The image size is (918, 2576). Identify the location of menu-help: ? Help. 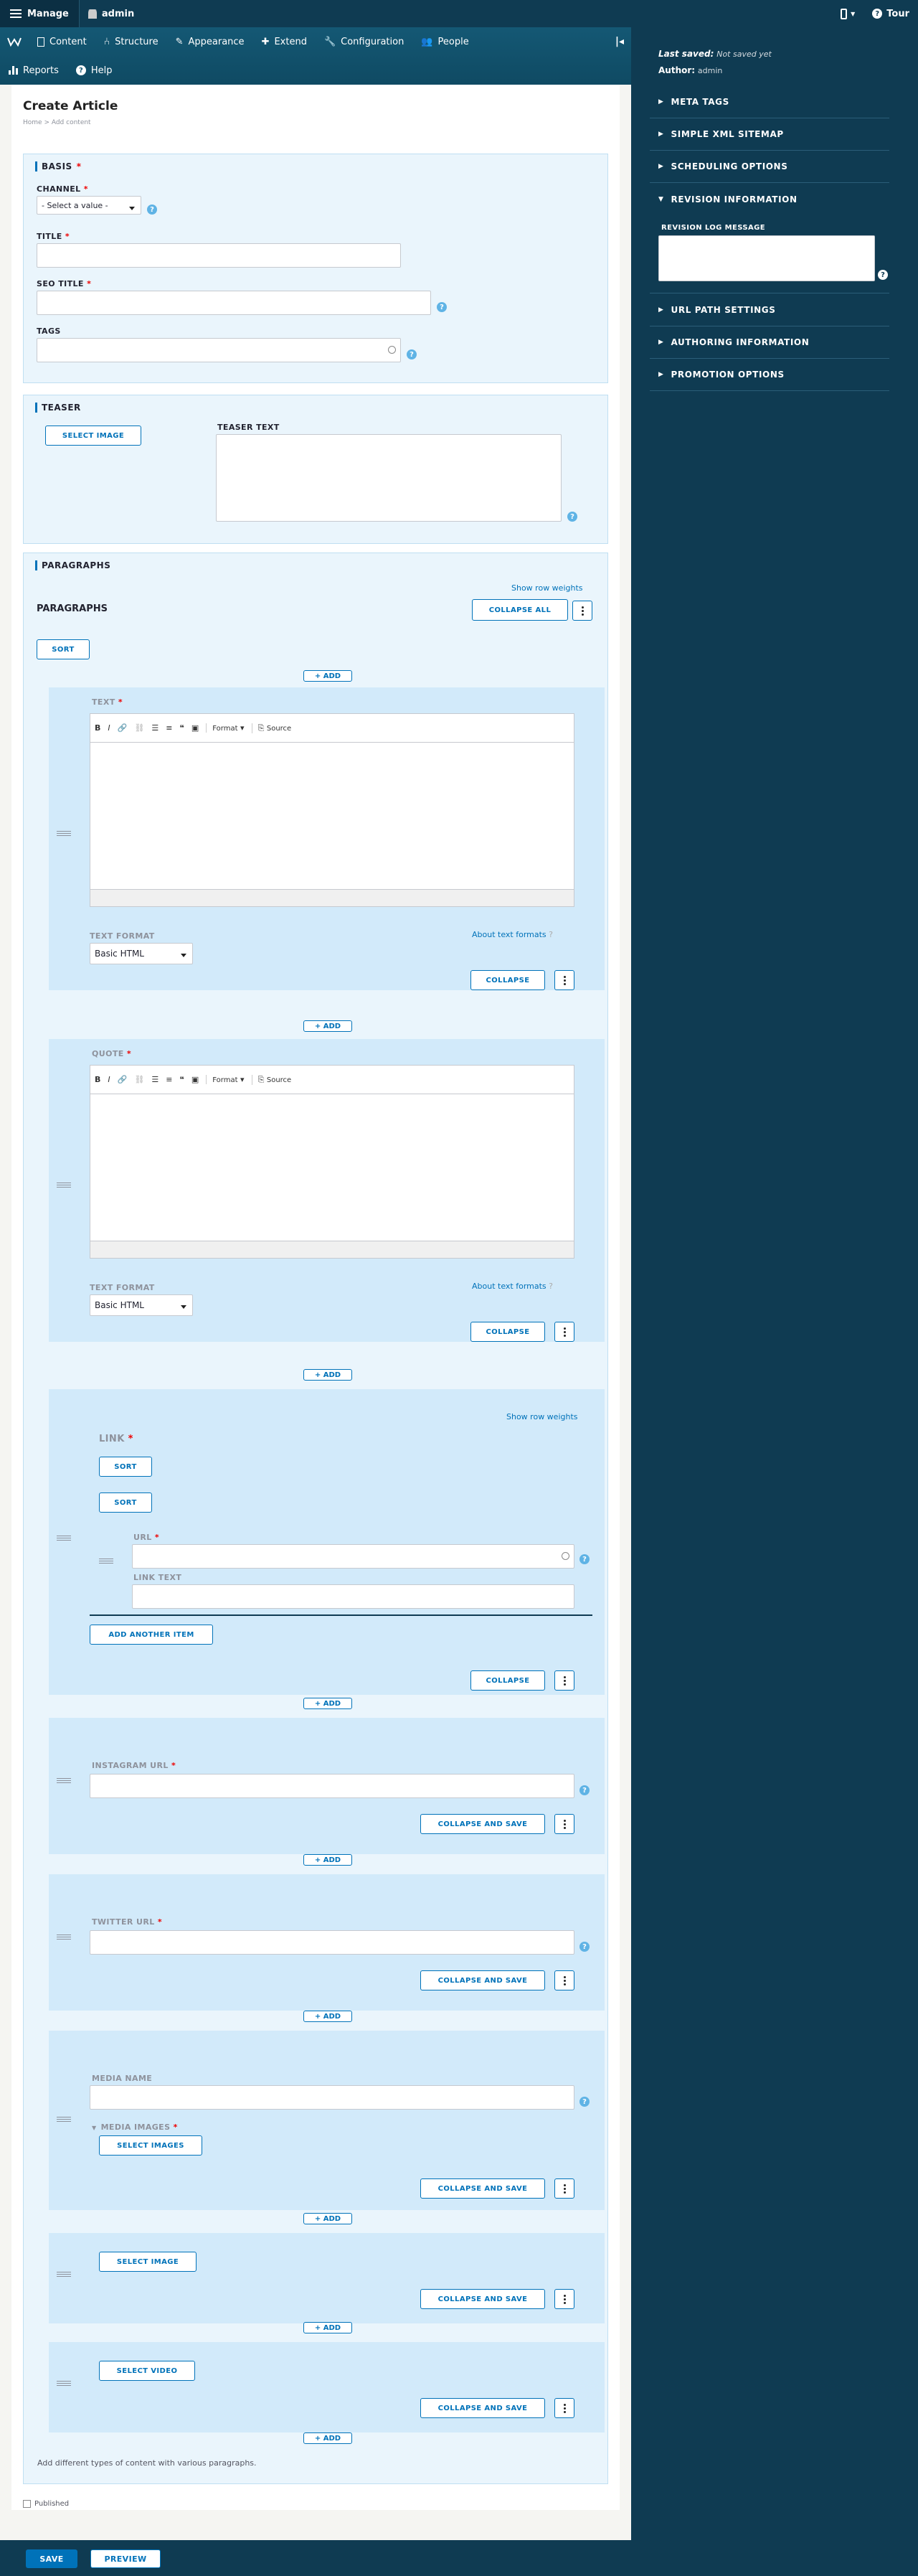
(94, 70).